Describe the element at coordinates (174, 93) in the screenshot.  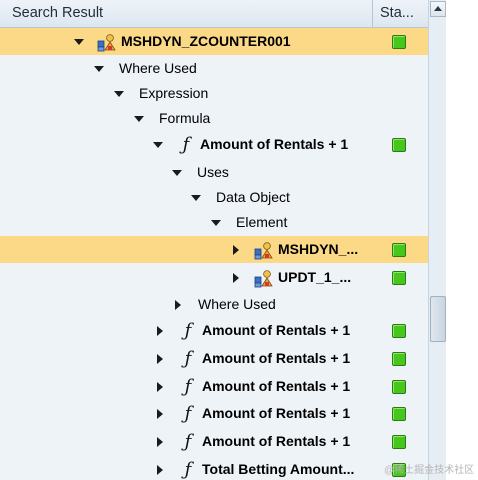
I see `tree-row-label: Expression` at that location.